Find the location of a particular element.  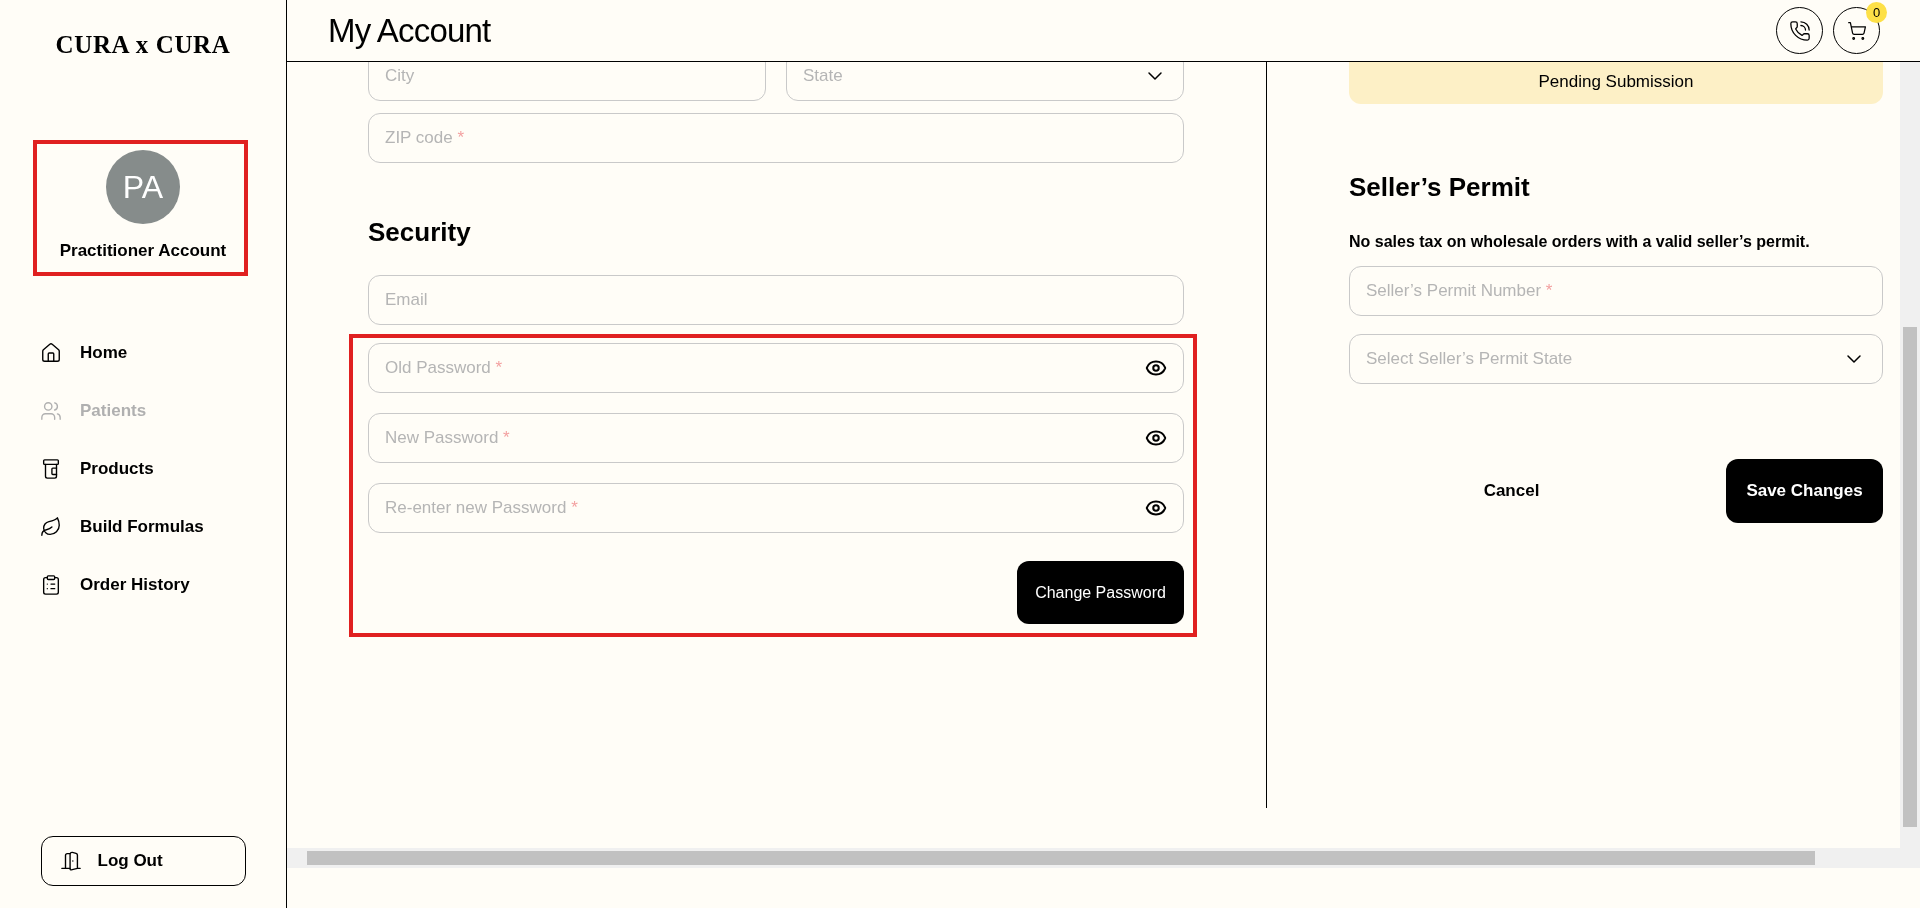

page-title: My Account is located at coordinates (409, 30).